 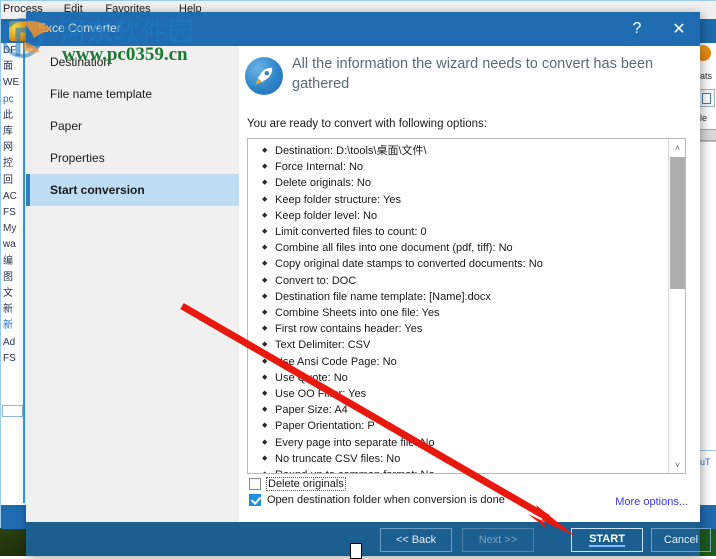 I want to click on list-item: Use Quote: No, so click(x=472, y=378).